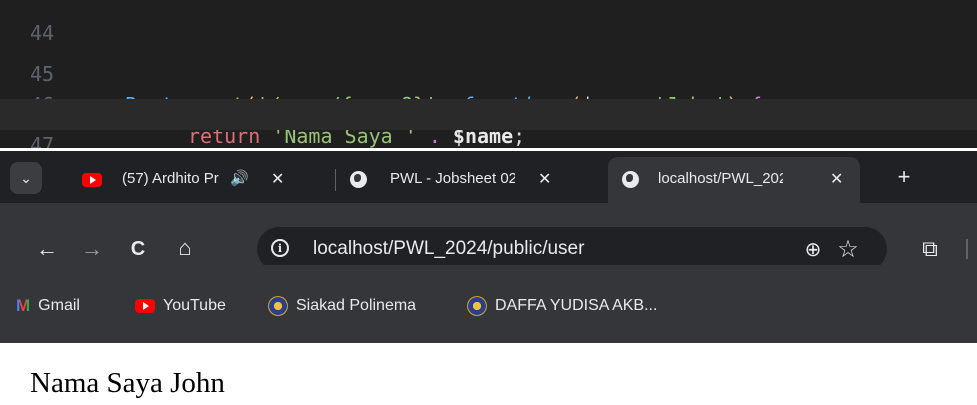 The image size is (977, 405). I want to click on tab-jobsheet: PWL - Jobsheet 02 ✕, so click(468, 180).